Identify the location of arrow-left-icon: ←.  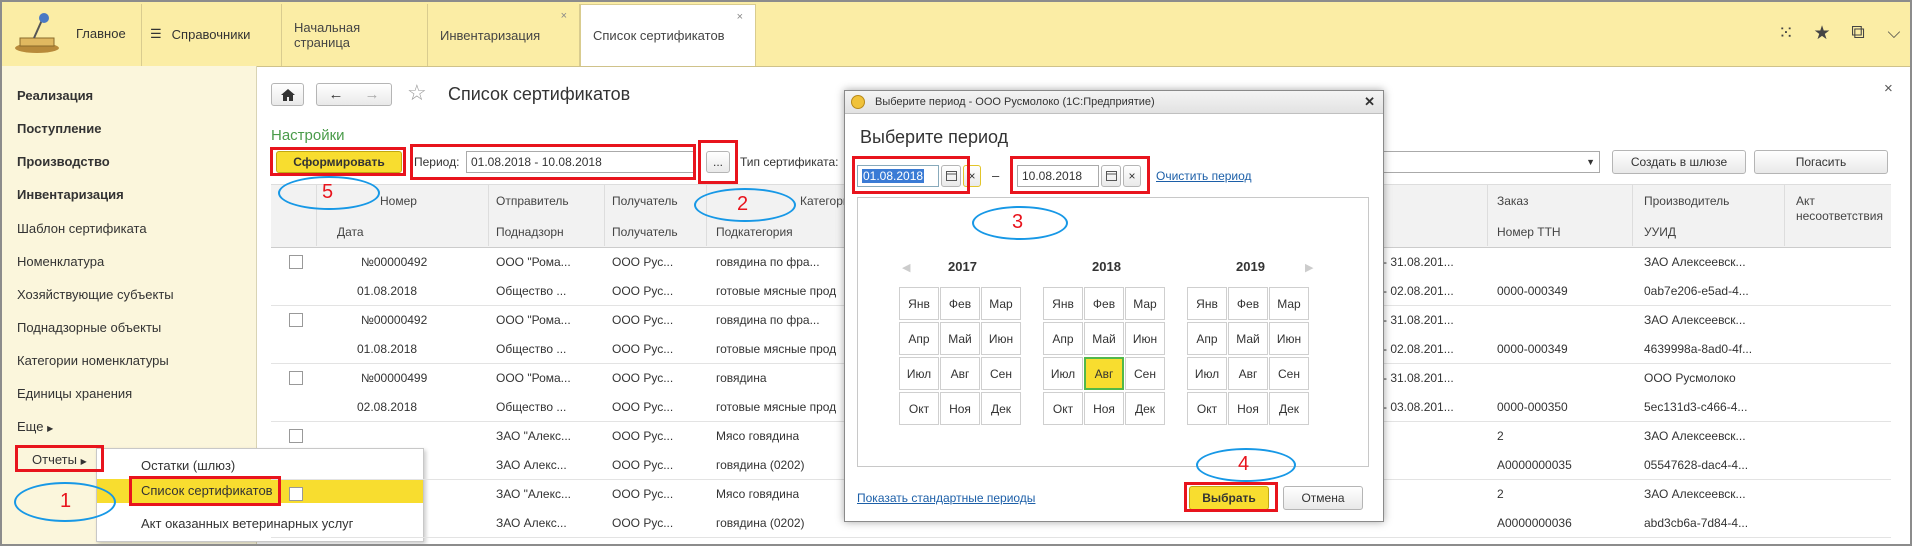
(336, 94).